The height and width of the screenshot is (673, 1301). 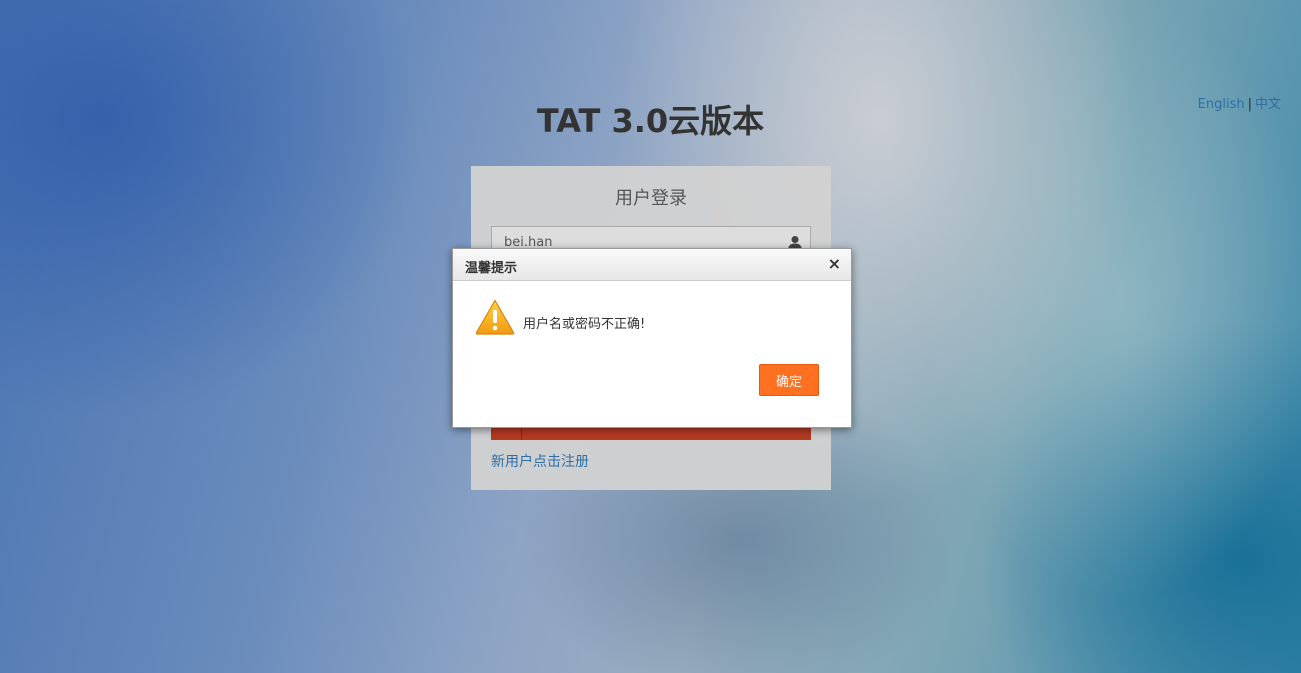 I want to click on confirm-button: 确定, so click(x=789, y=380).